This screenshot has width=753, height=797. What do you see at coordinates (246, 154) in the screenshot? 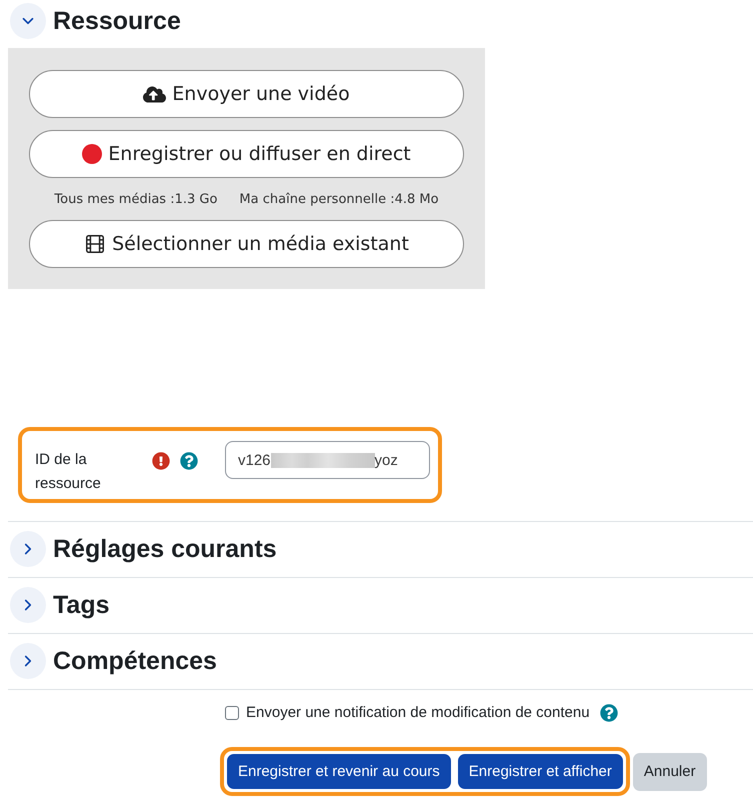
I see `media-button: Enregistrer ou diffuser en direct` at bounding box center [246, 154].